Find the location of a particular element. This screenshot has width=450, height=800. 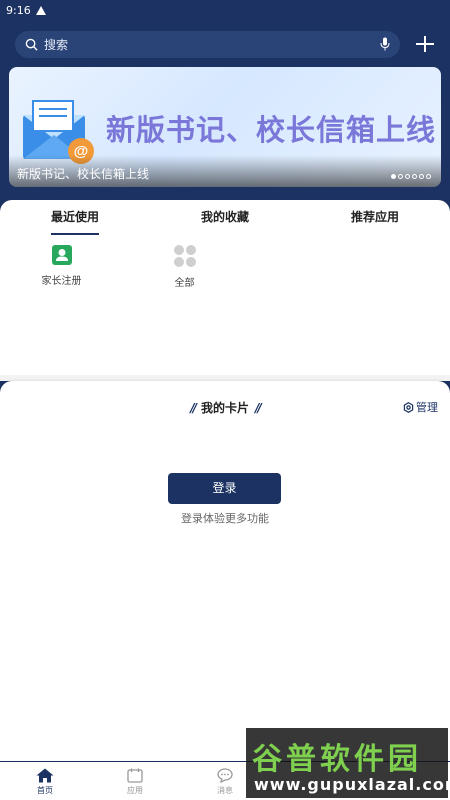

watermark-url: www.gupuxlazal.com is located at coordinates (352, 784).